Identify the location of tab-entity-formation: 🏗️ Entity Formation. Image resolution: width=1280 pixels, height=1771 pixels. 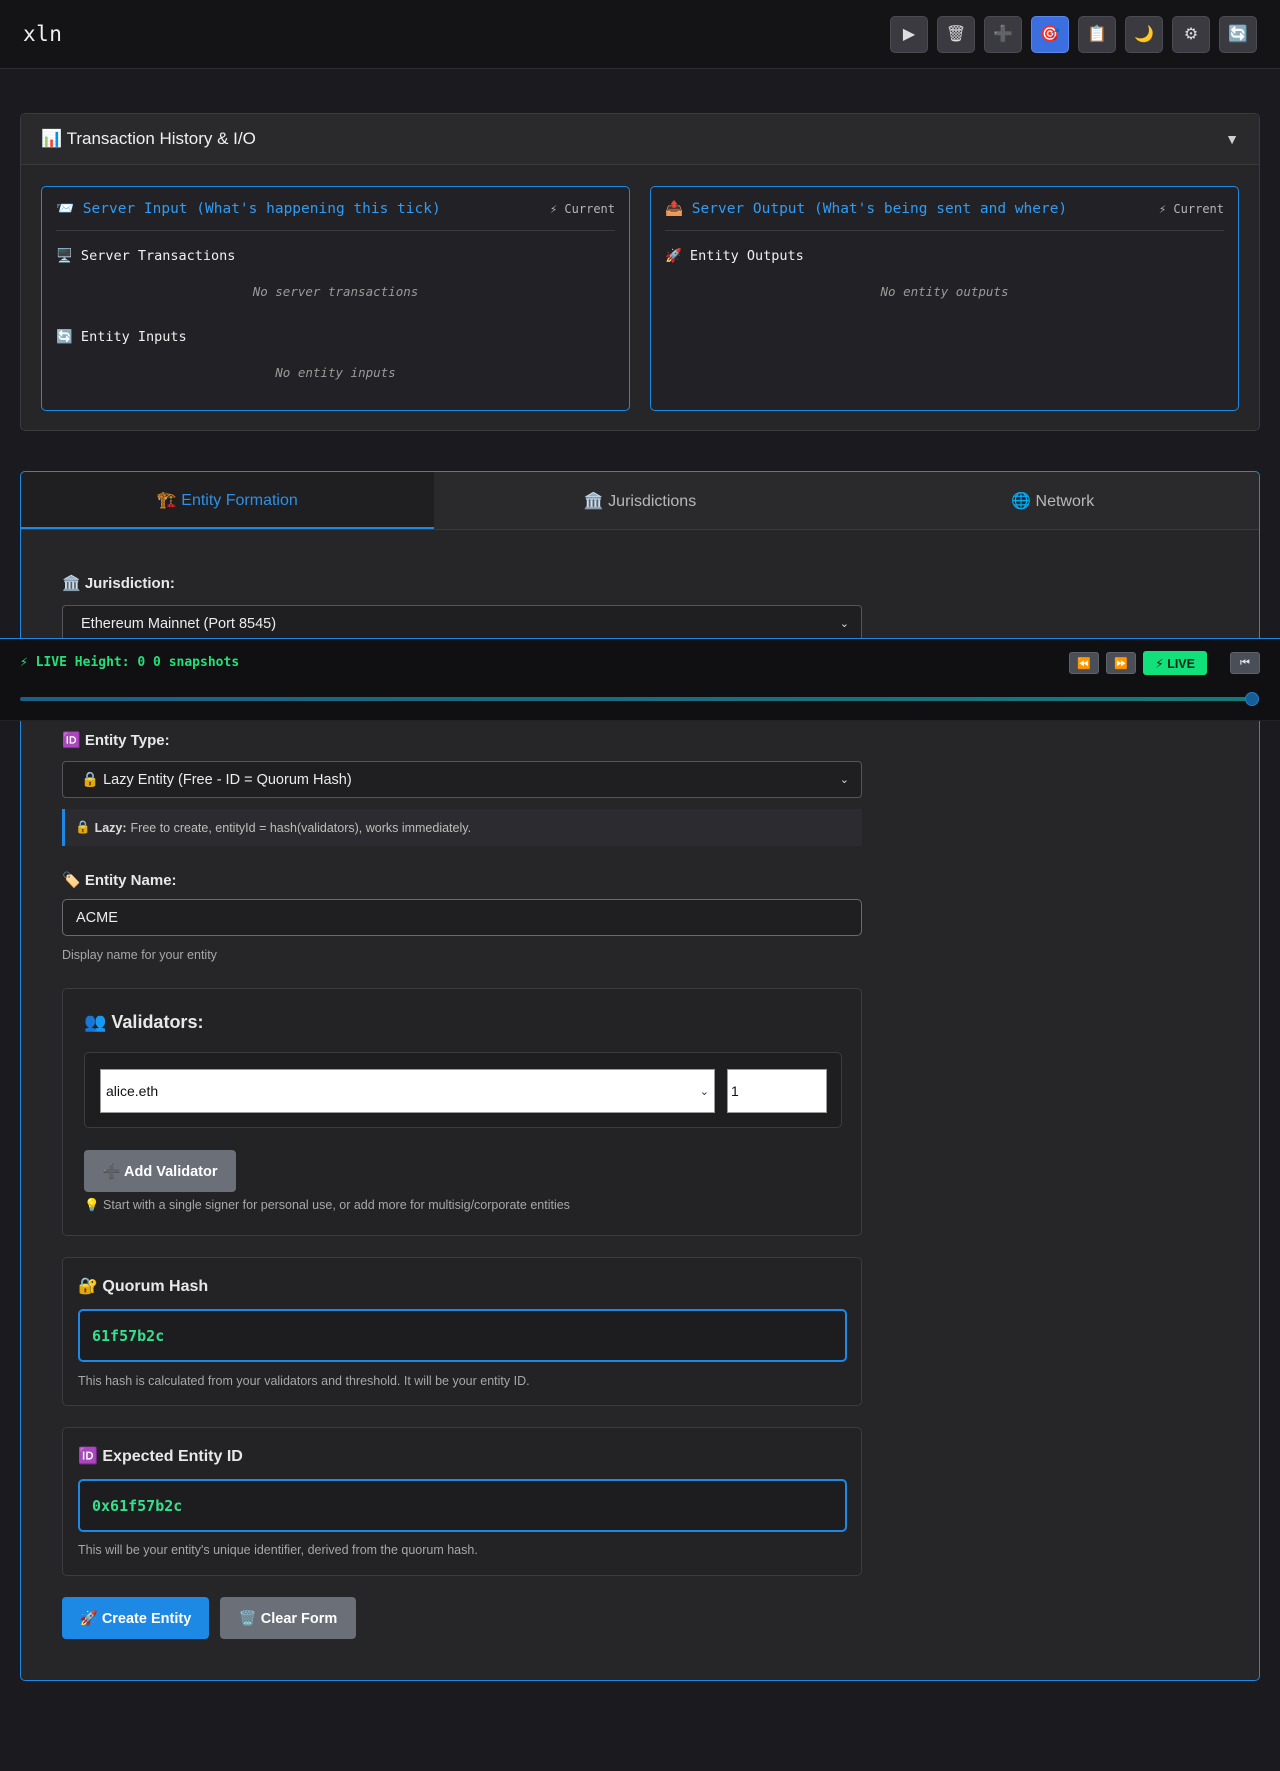
(227, 500).